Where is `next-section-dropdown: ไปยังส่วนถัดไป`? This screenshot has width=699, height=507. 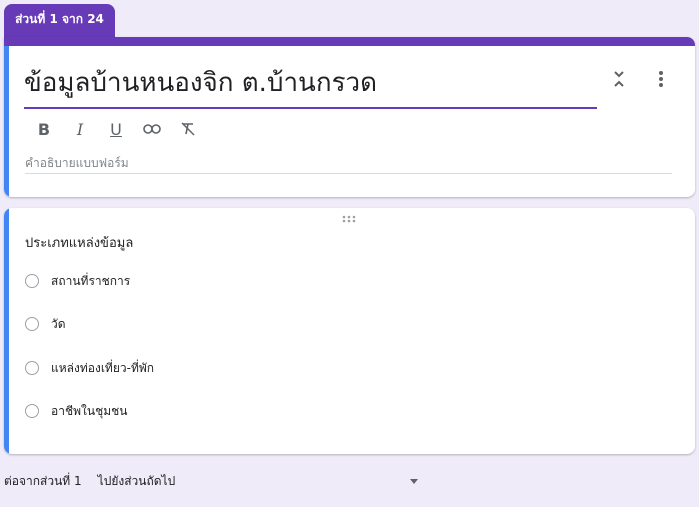 next-section-dropdown: ไปยังส่วนถัดไป is located at coordinates (258, 481).